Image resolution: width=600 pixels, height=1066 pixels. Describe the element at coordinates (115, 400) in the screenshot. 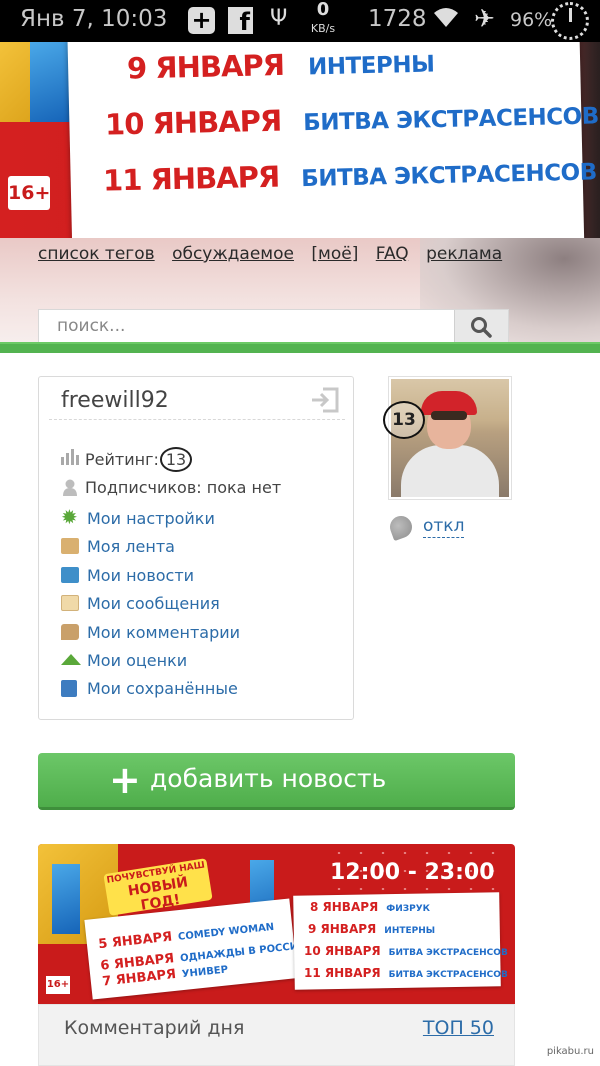

I see `profile-username: freewill92` at that location.